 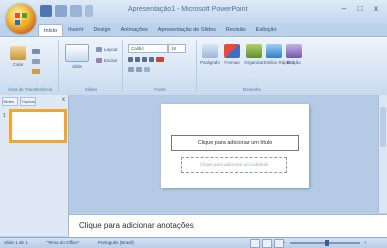 I want to click on edit-label: Edição, so click(x=294, y=62).